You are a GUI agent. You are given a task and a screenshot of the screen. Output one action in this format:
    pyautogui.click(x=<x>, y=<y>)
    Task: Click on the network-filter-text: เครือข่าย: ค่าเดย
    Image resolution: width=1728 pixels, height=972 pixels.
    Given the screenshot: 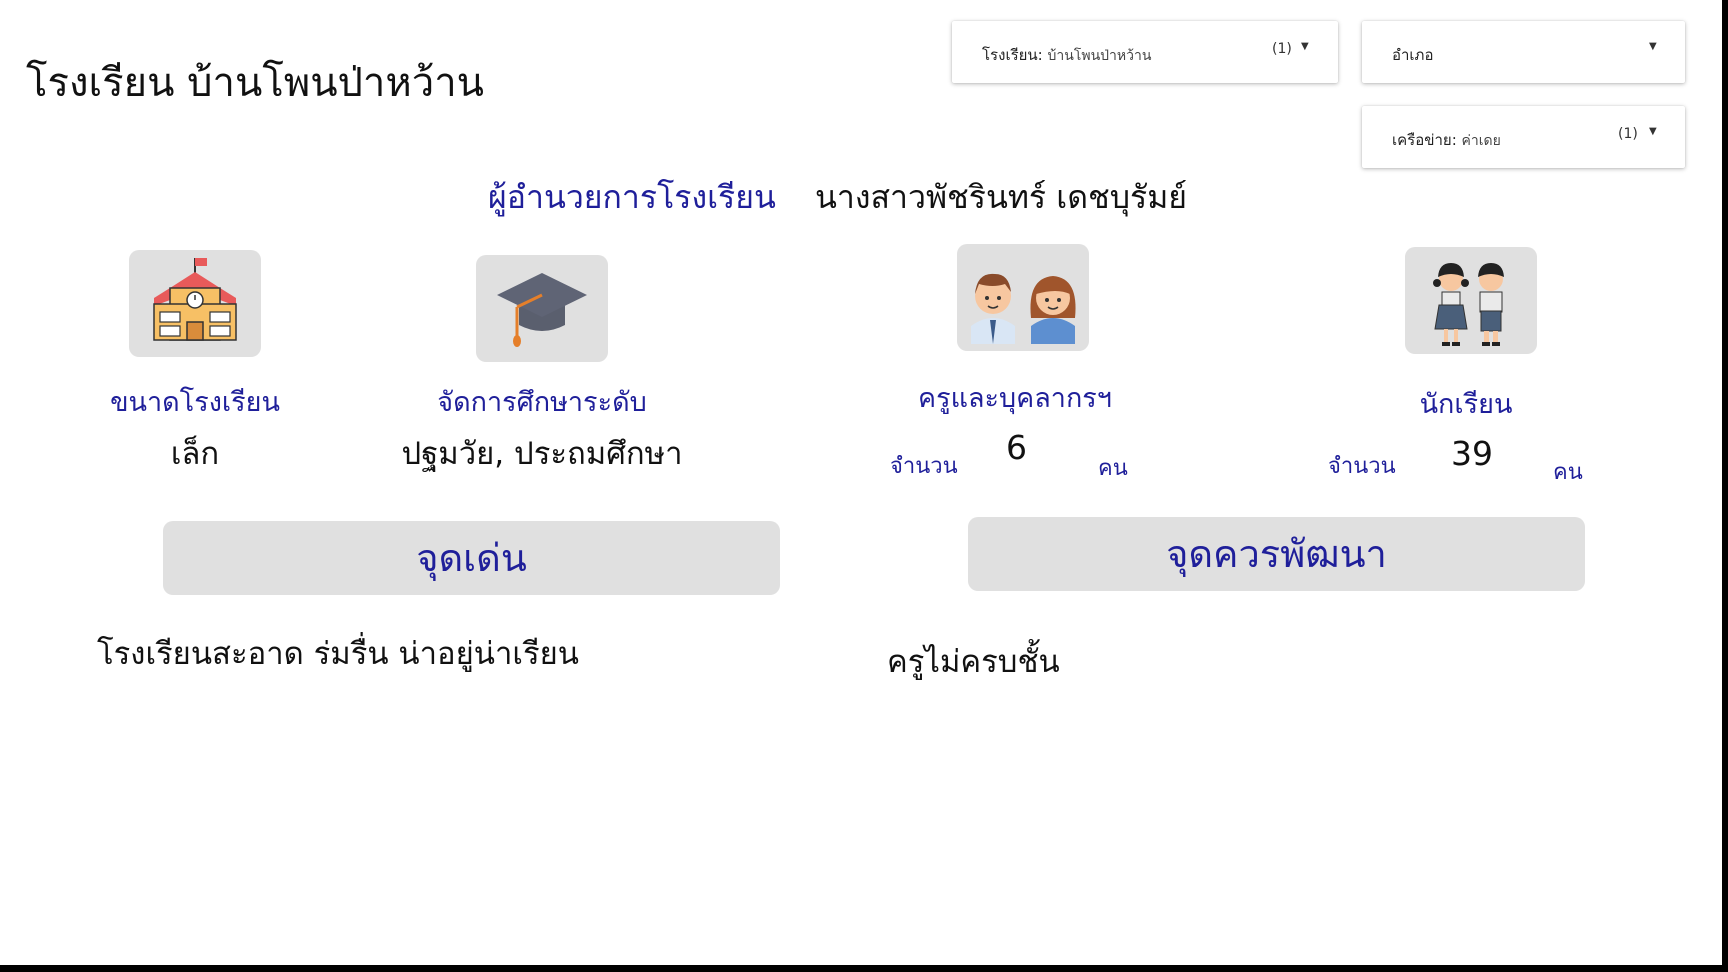 What is the action you would take?
    pyautogui.click(x=1446, y=140)
    